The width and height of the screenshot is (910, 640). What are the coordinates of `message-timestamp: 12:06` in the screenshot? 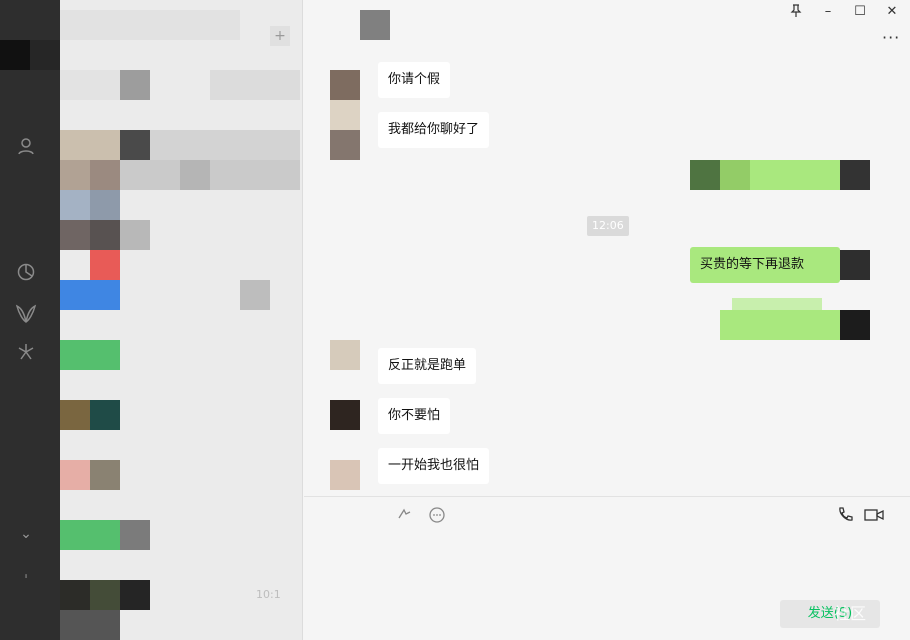 It's located at (608, 226).